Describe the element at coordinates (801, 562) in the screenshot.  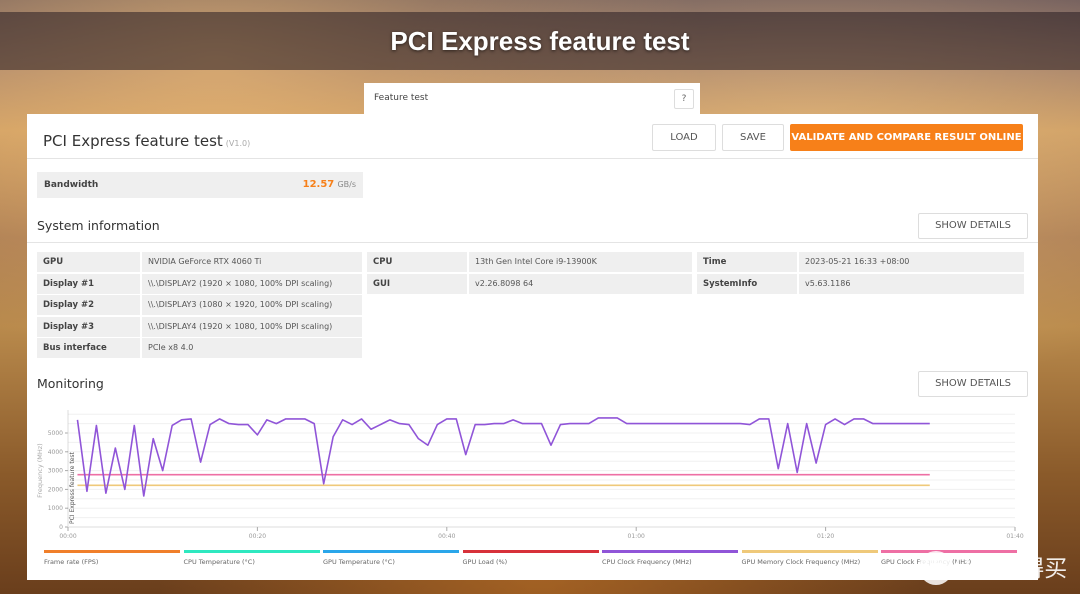
I see `legend-label: GPU Memory Clock Frequency (MHz)` at that location.